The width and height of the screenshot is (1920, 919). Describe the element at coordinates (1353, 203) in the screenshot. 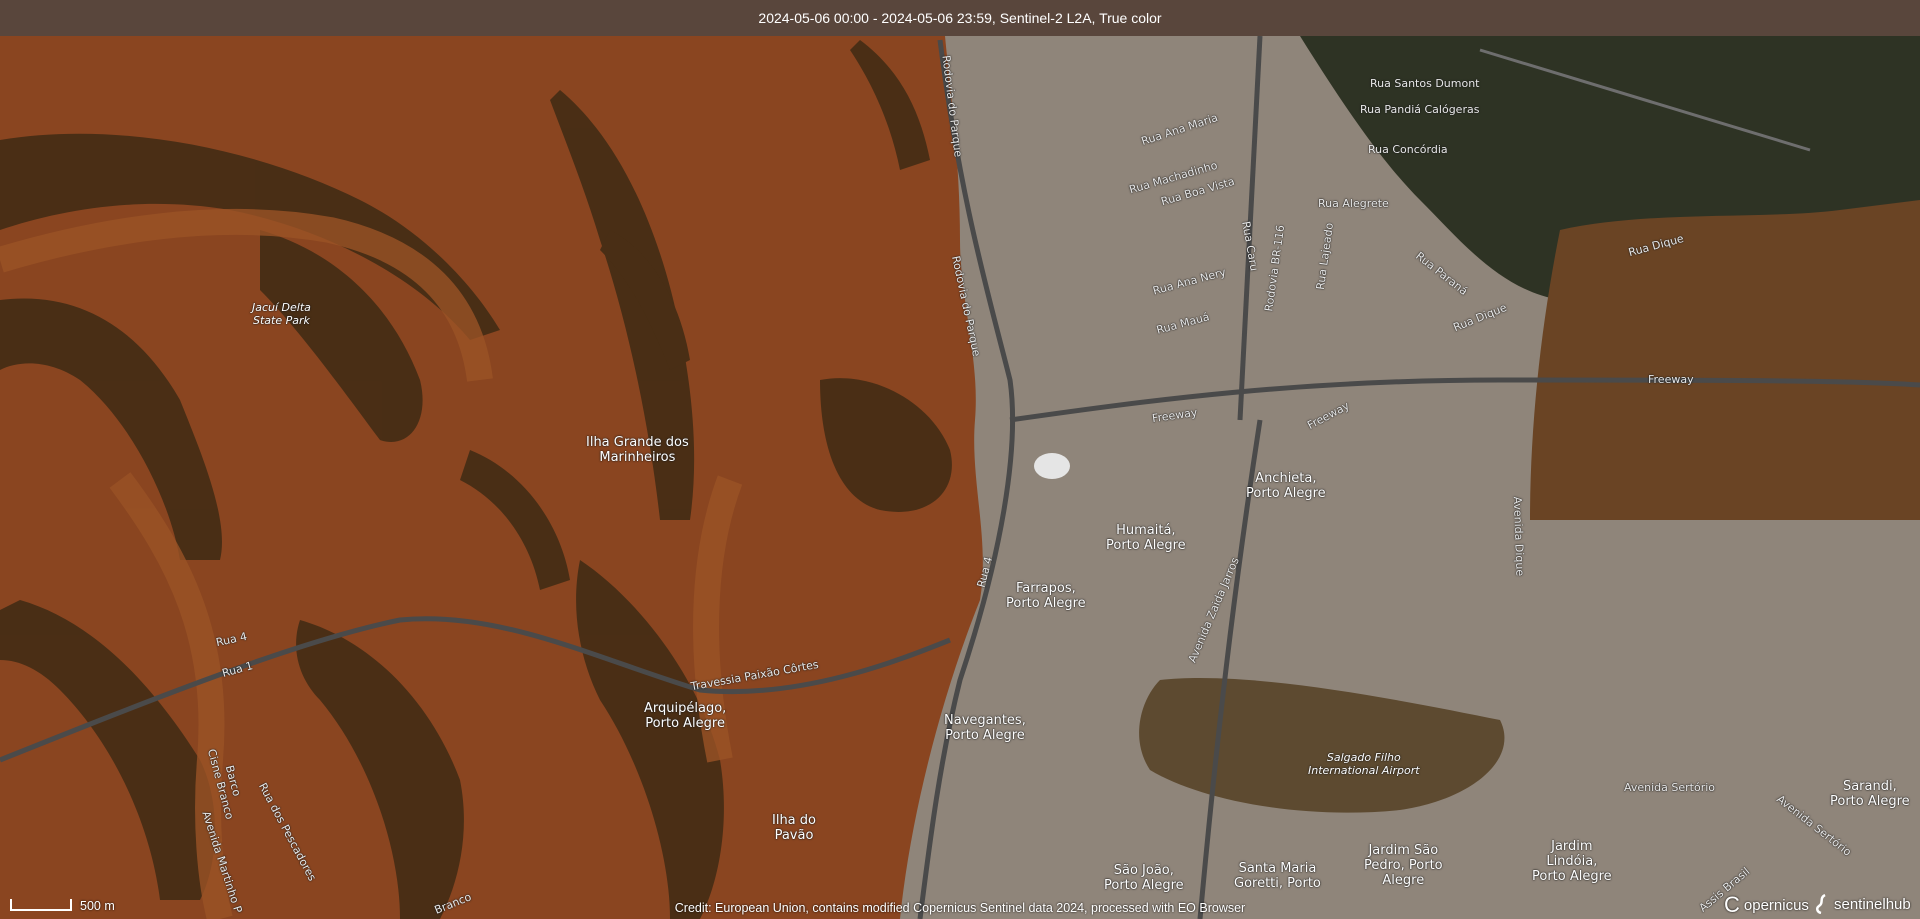

I see `label-rua-alegrete: Rua Alegrete` at that location.